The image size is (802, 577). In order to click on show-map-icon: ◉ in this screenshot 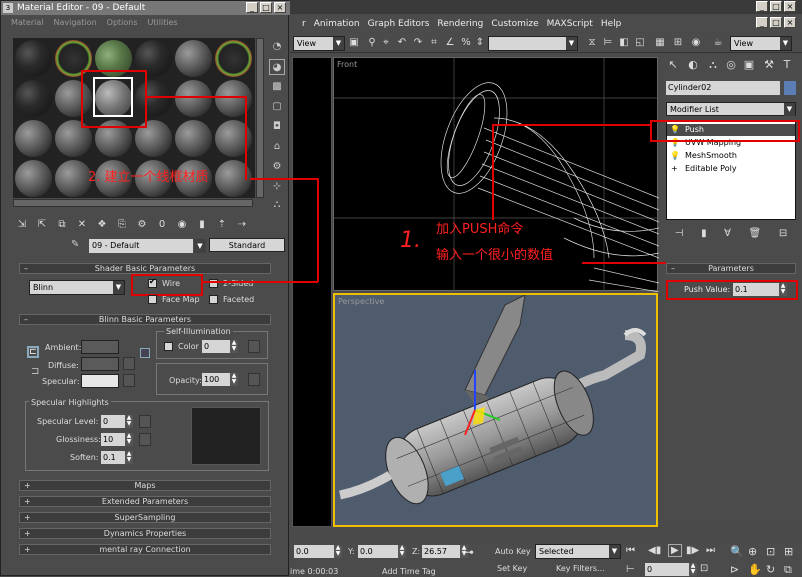, I will do `click(182, 225)`.